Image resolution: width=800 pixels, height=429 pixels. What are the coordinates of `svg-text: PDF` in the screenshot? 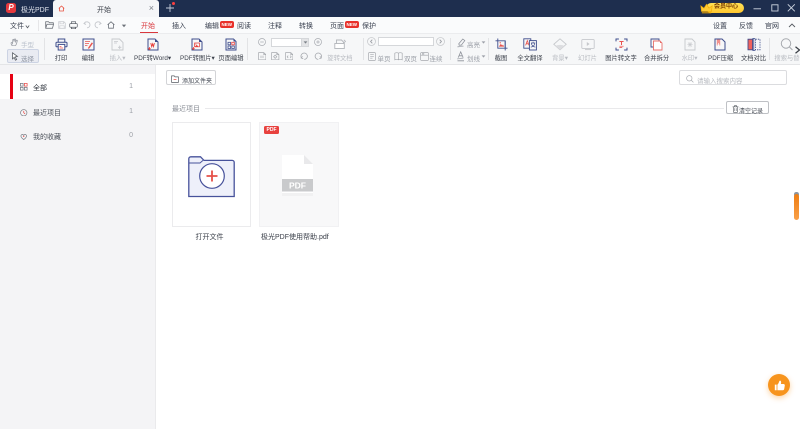 It's located at (297, 186).